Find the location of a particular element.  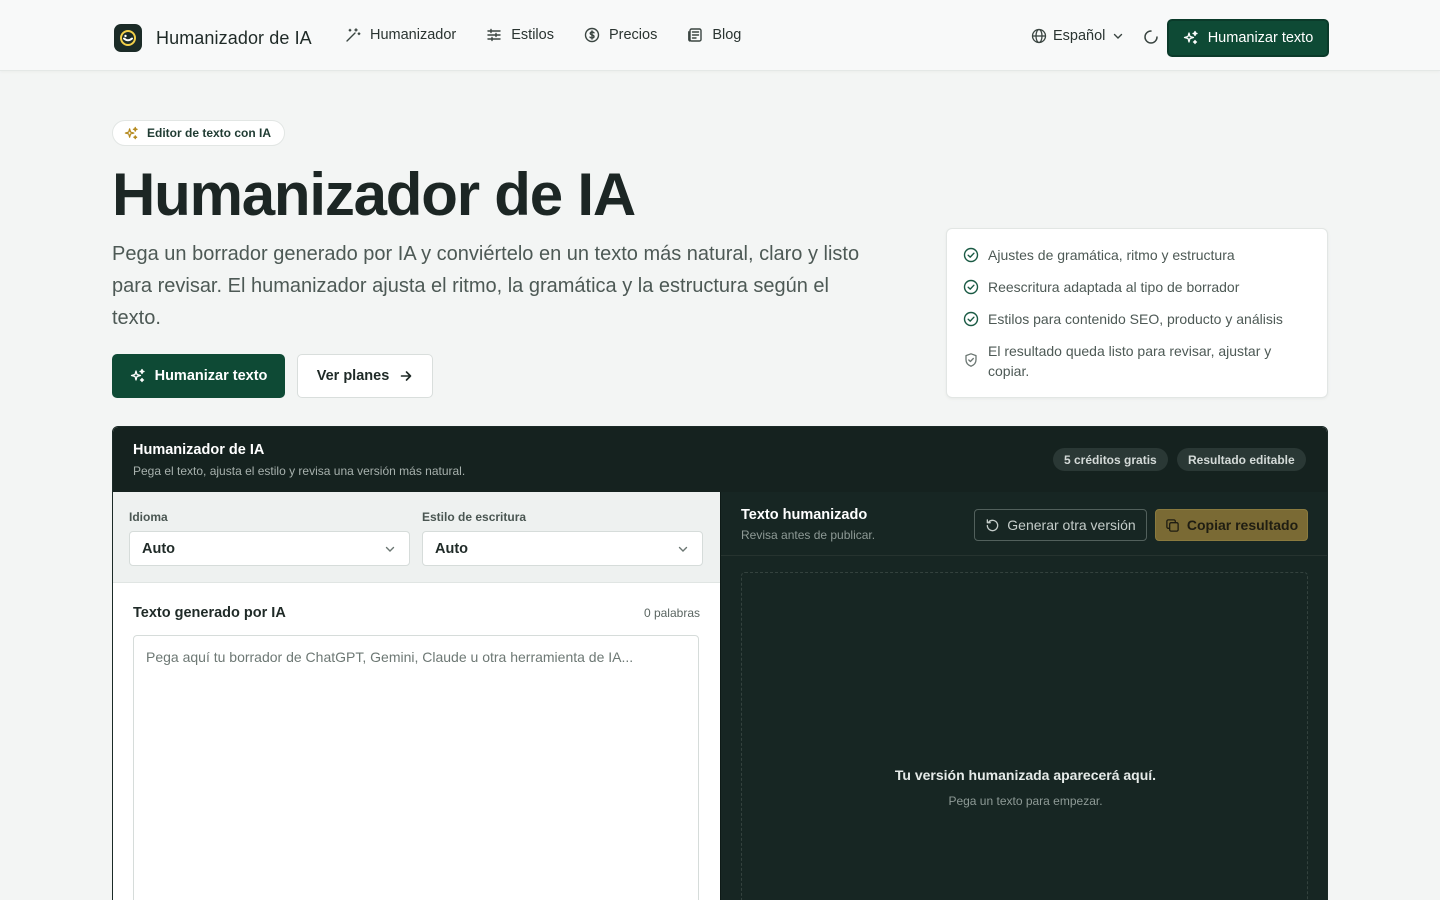

copy-result-label: Copiar resultado is located at coordinates (1242, 525).